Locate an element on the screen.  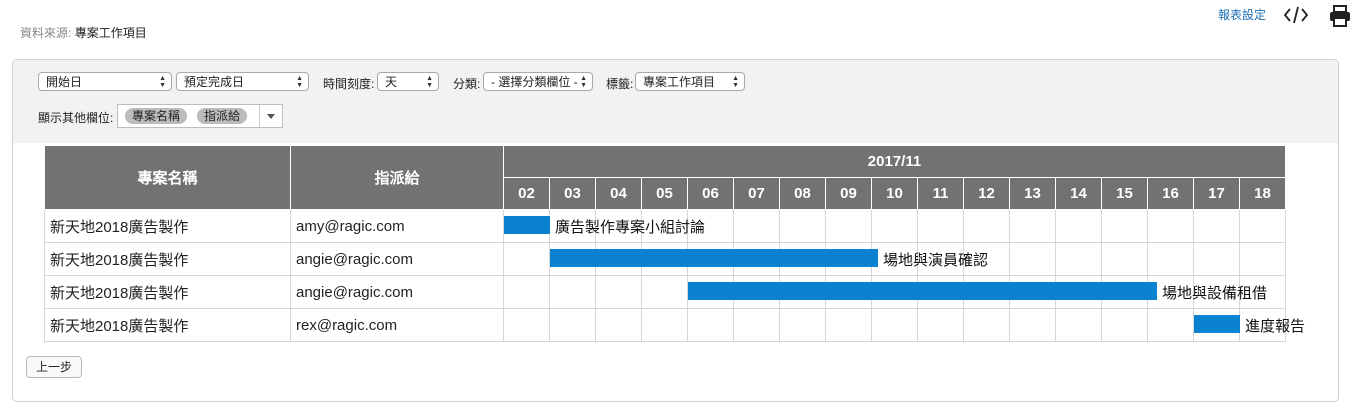
group-select: - 選擇分類欄位 - ▲ ▼ is located at coordinates (538, 81).